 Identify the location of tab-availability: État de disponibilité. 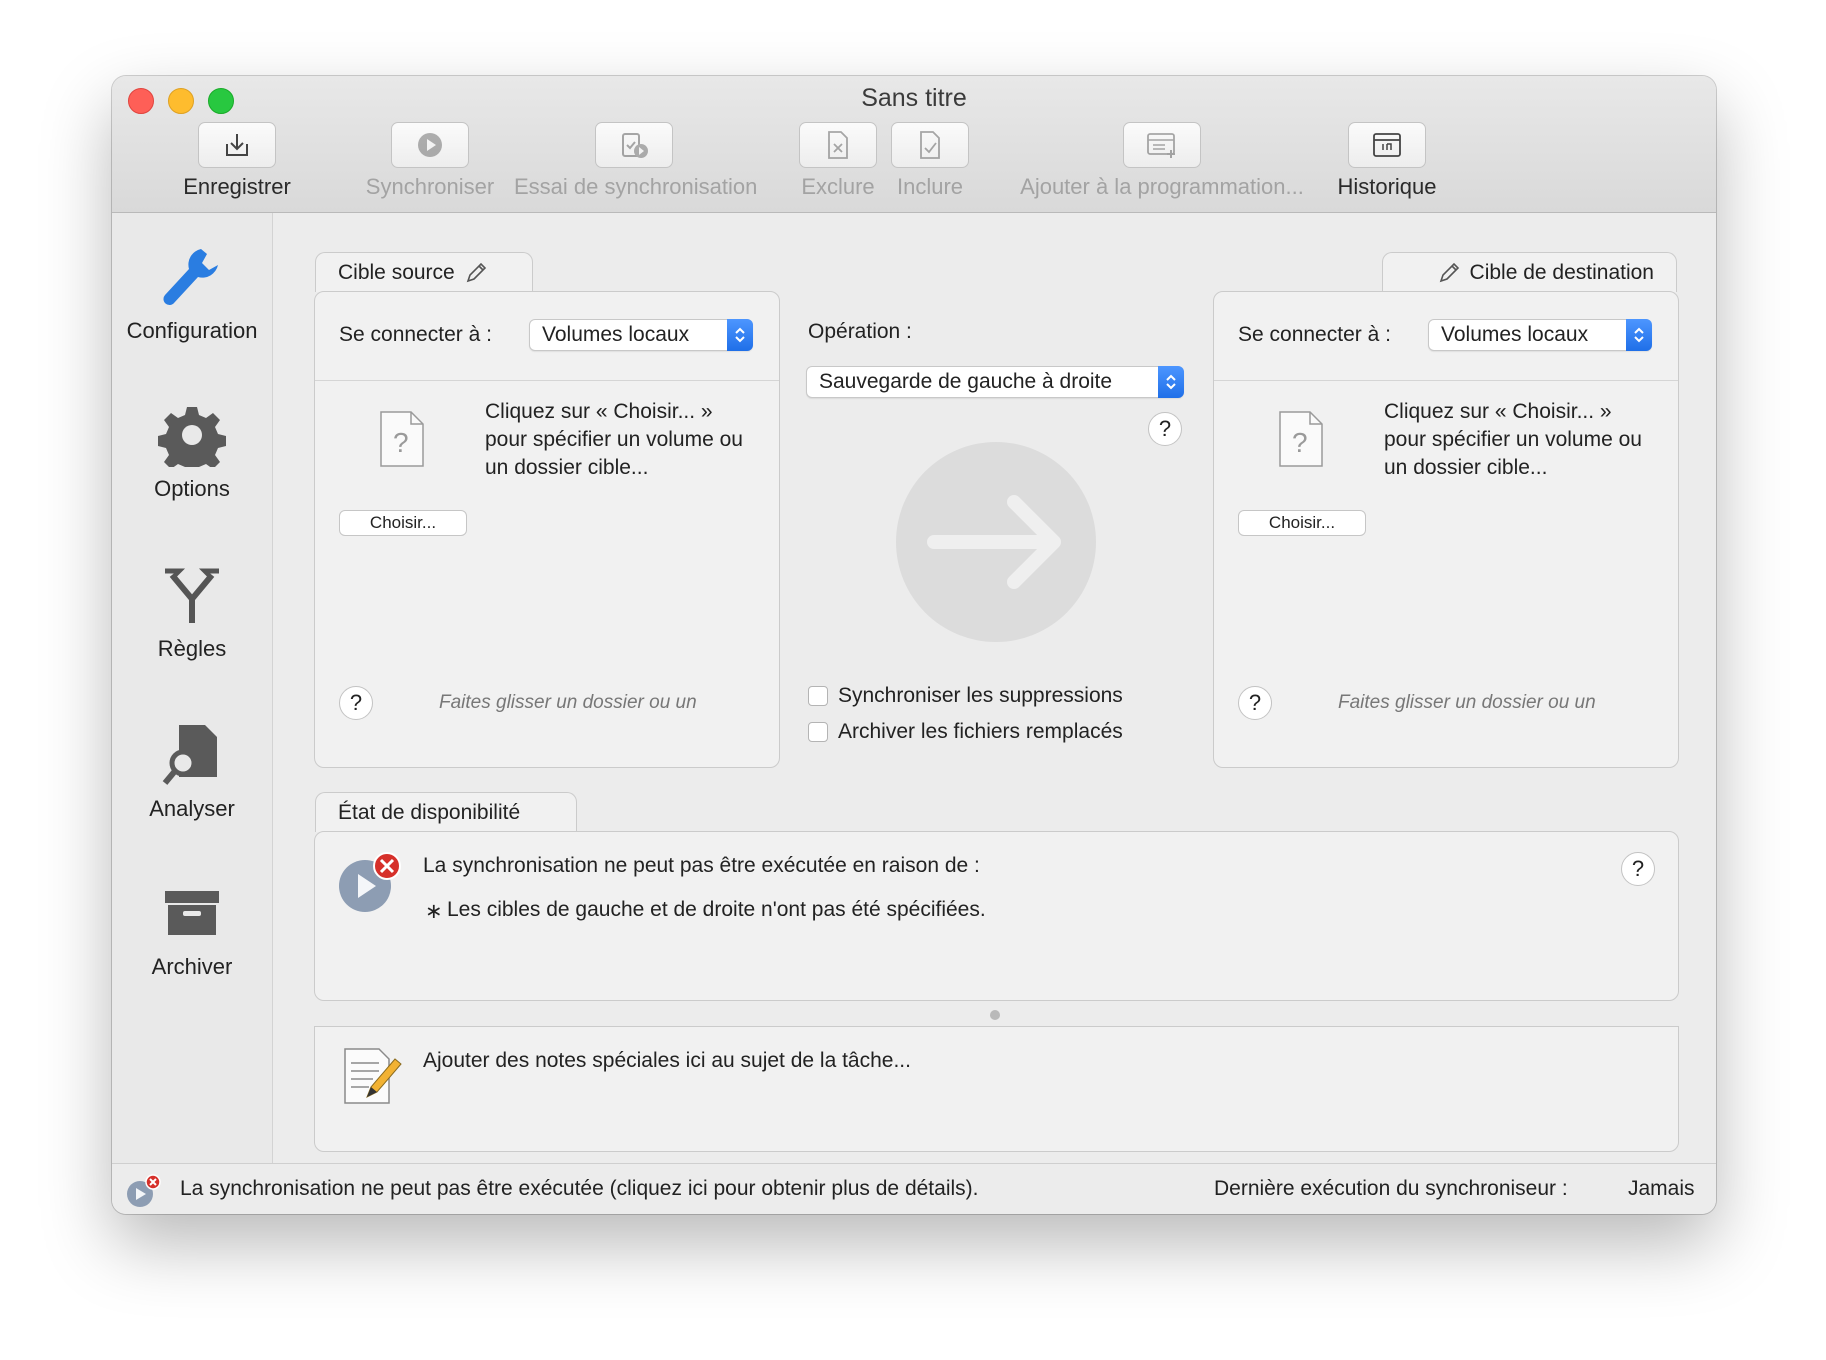
(446, 812).